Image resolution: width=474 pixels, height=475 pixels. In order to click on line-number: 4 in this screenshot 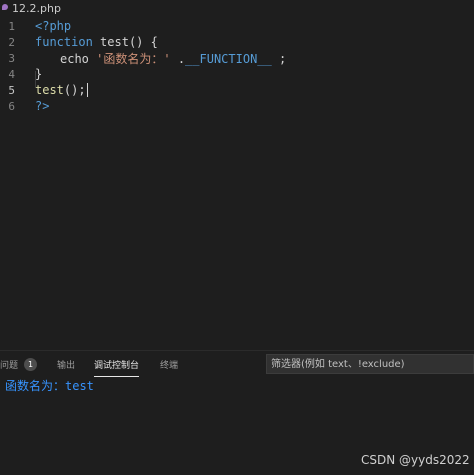, I will do `click(11, 74)`.